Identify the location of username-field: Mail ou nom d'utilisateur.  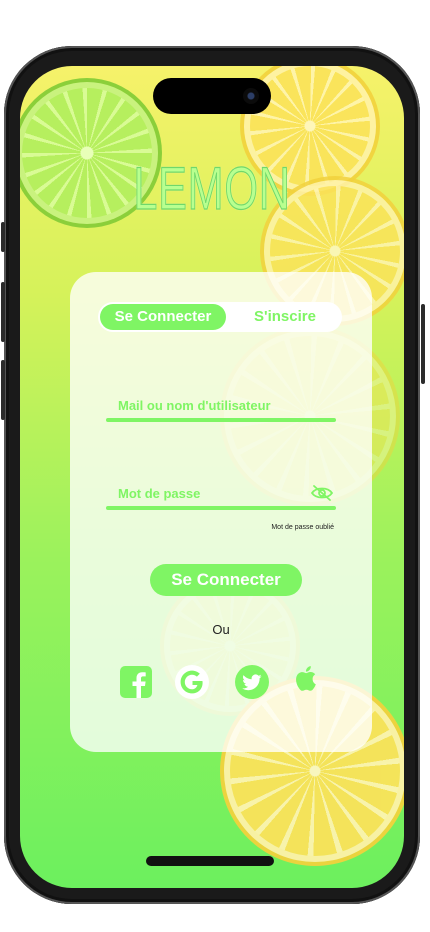
(221, 412).